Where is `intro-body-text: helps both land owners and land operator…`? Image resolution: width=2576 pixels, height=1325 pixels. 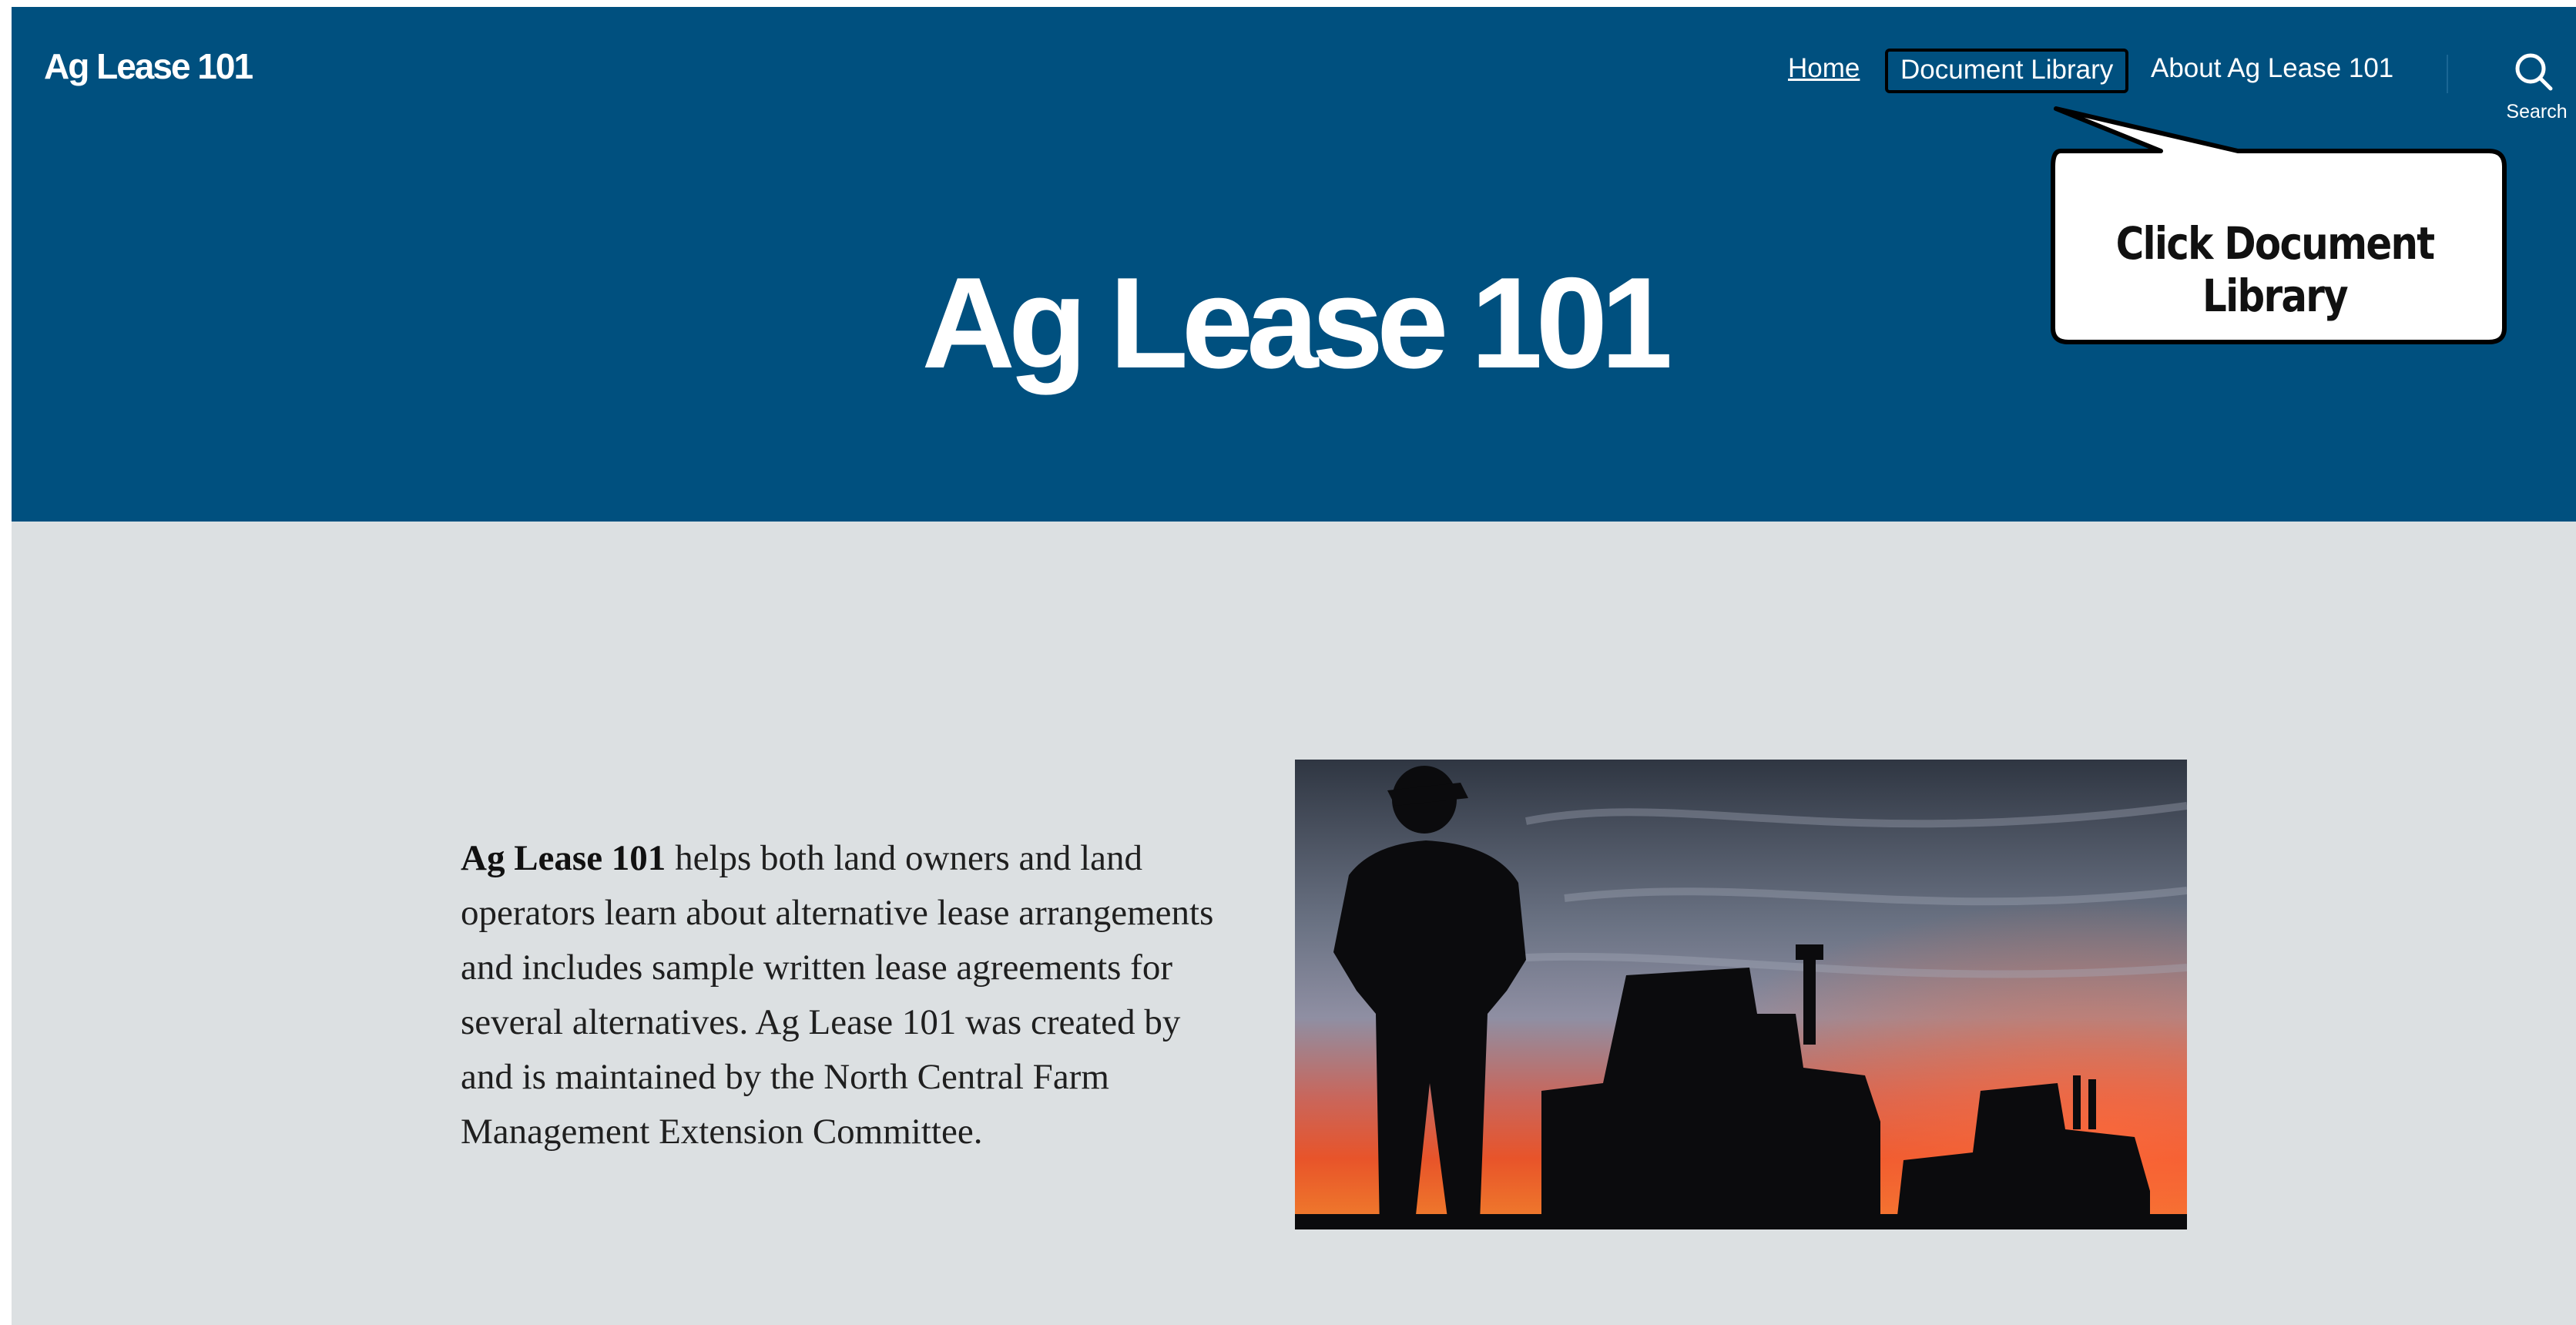 intro-body-text: helps both land owners and land operator… is located at coordinates (837, 995).